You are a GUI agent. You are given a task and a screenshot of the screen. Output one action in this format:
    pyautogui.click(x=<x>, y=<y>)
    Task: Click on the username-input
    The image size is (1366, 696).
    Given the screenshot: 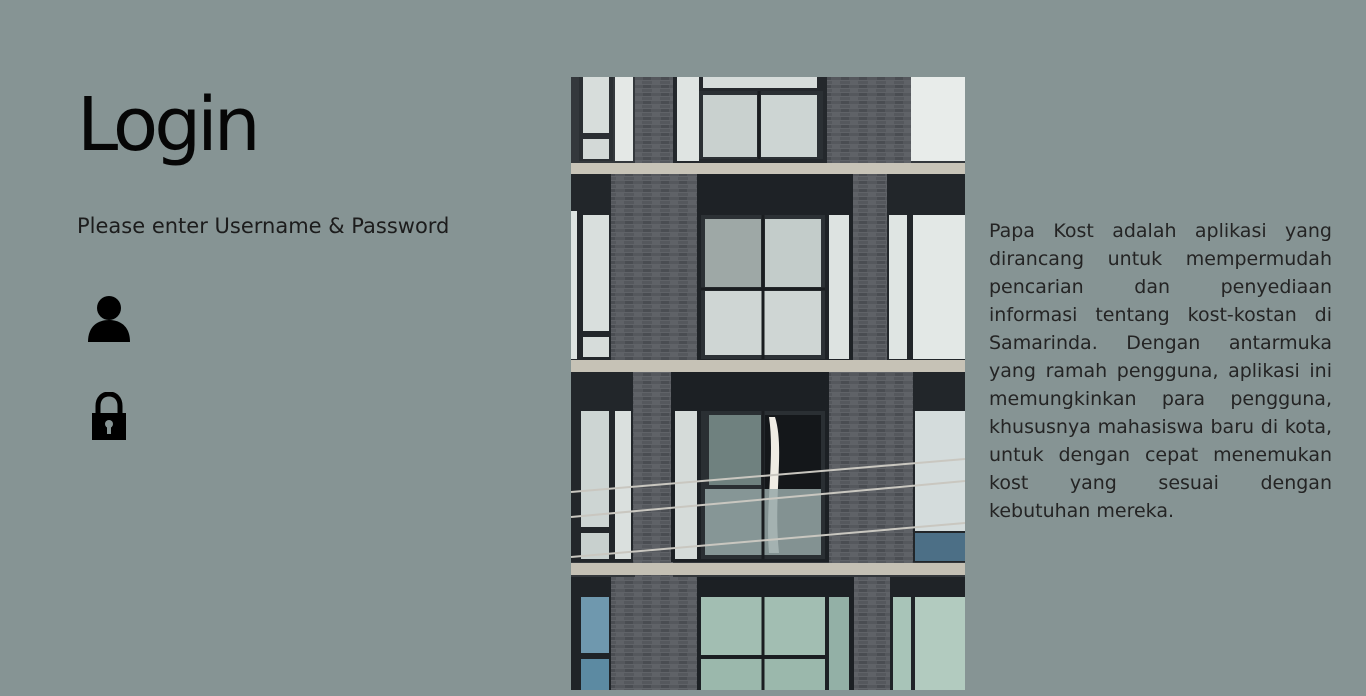 What is the action you would take?
    pyautogui.click(x=295, y=319)
    